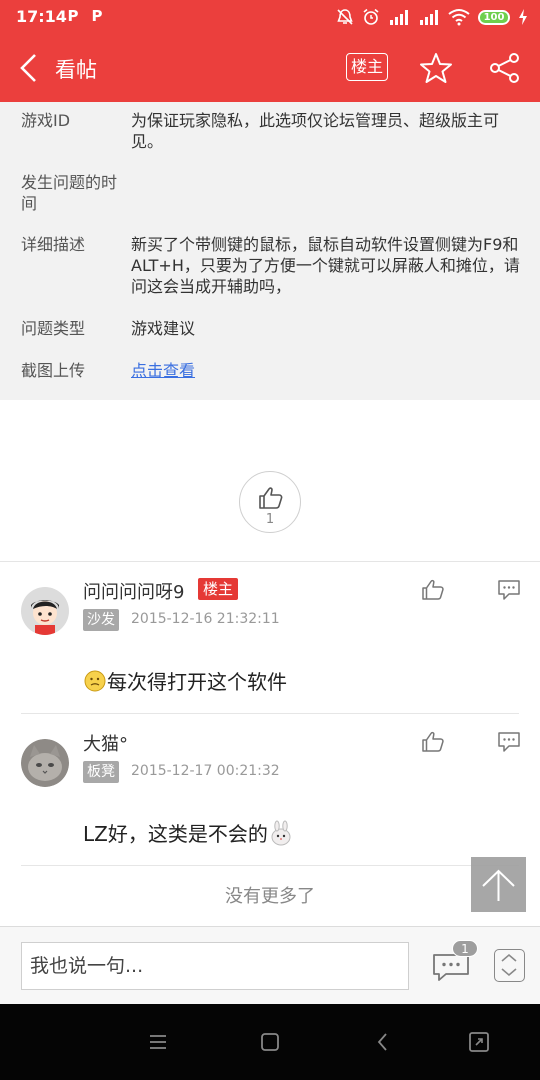  What do you see at coordinates (163, 370) in the screenshot?
I see `view-screenshot-link: 点击查看` at bounding box center [163, 370].